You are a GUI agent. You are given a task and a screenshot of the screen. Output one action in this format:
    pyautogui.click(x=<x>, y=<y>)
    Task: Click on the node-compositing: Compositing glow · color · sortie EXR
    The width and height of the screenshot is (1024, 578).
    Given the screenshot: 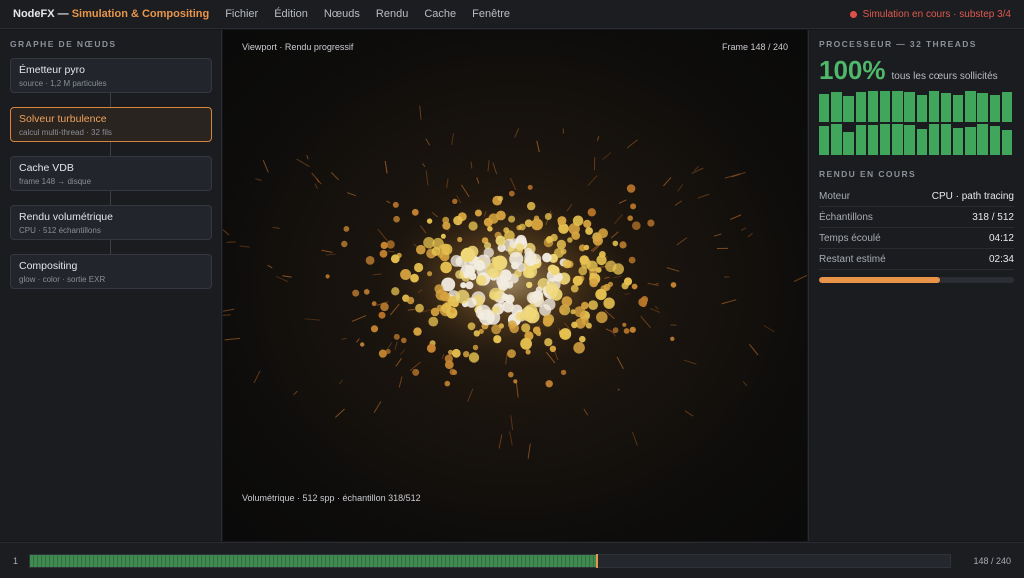 What is the action you would take?
    pyautogui.click(x=111, y=271)
    